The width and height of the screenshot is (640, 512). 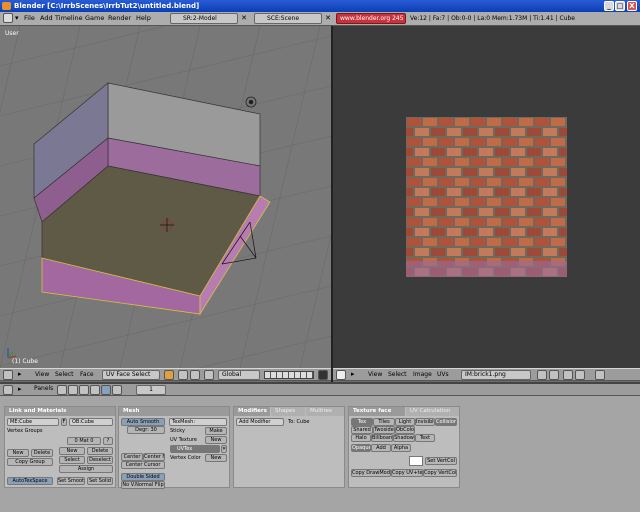 I want to click on mode-selector: UV Face Select, so click(x=131, y=375).